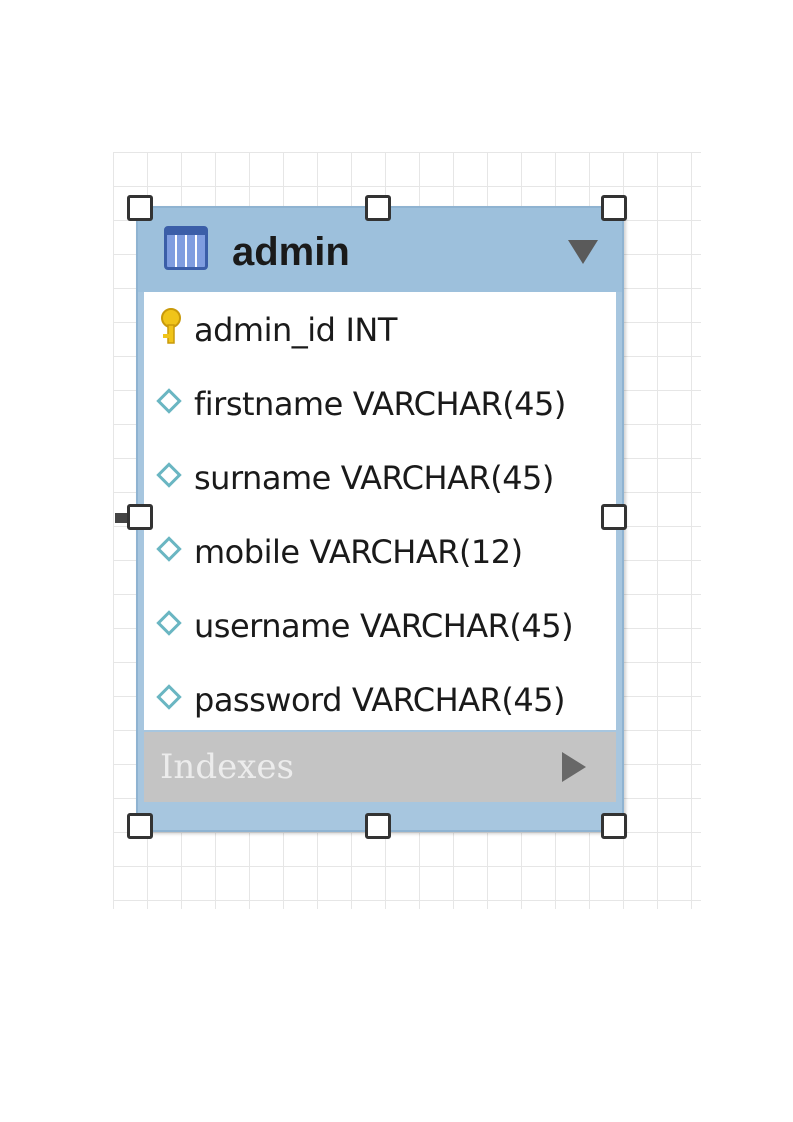 This screenshot has width=793, height=1122. I want to click on column-label: firstname VARCHAR(45), so click(380, 404).